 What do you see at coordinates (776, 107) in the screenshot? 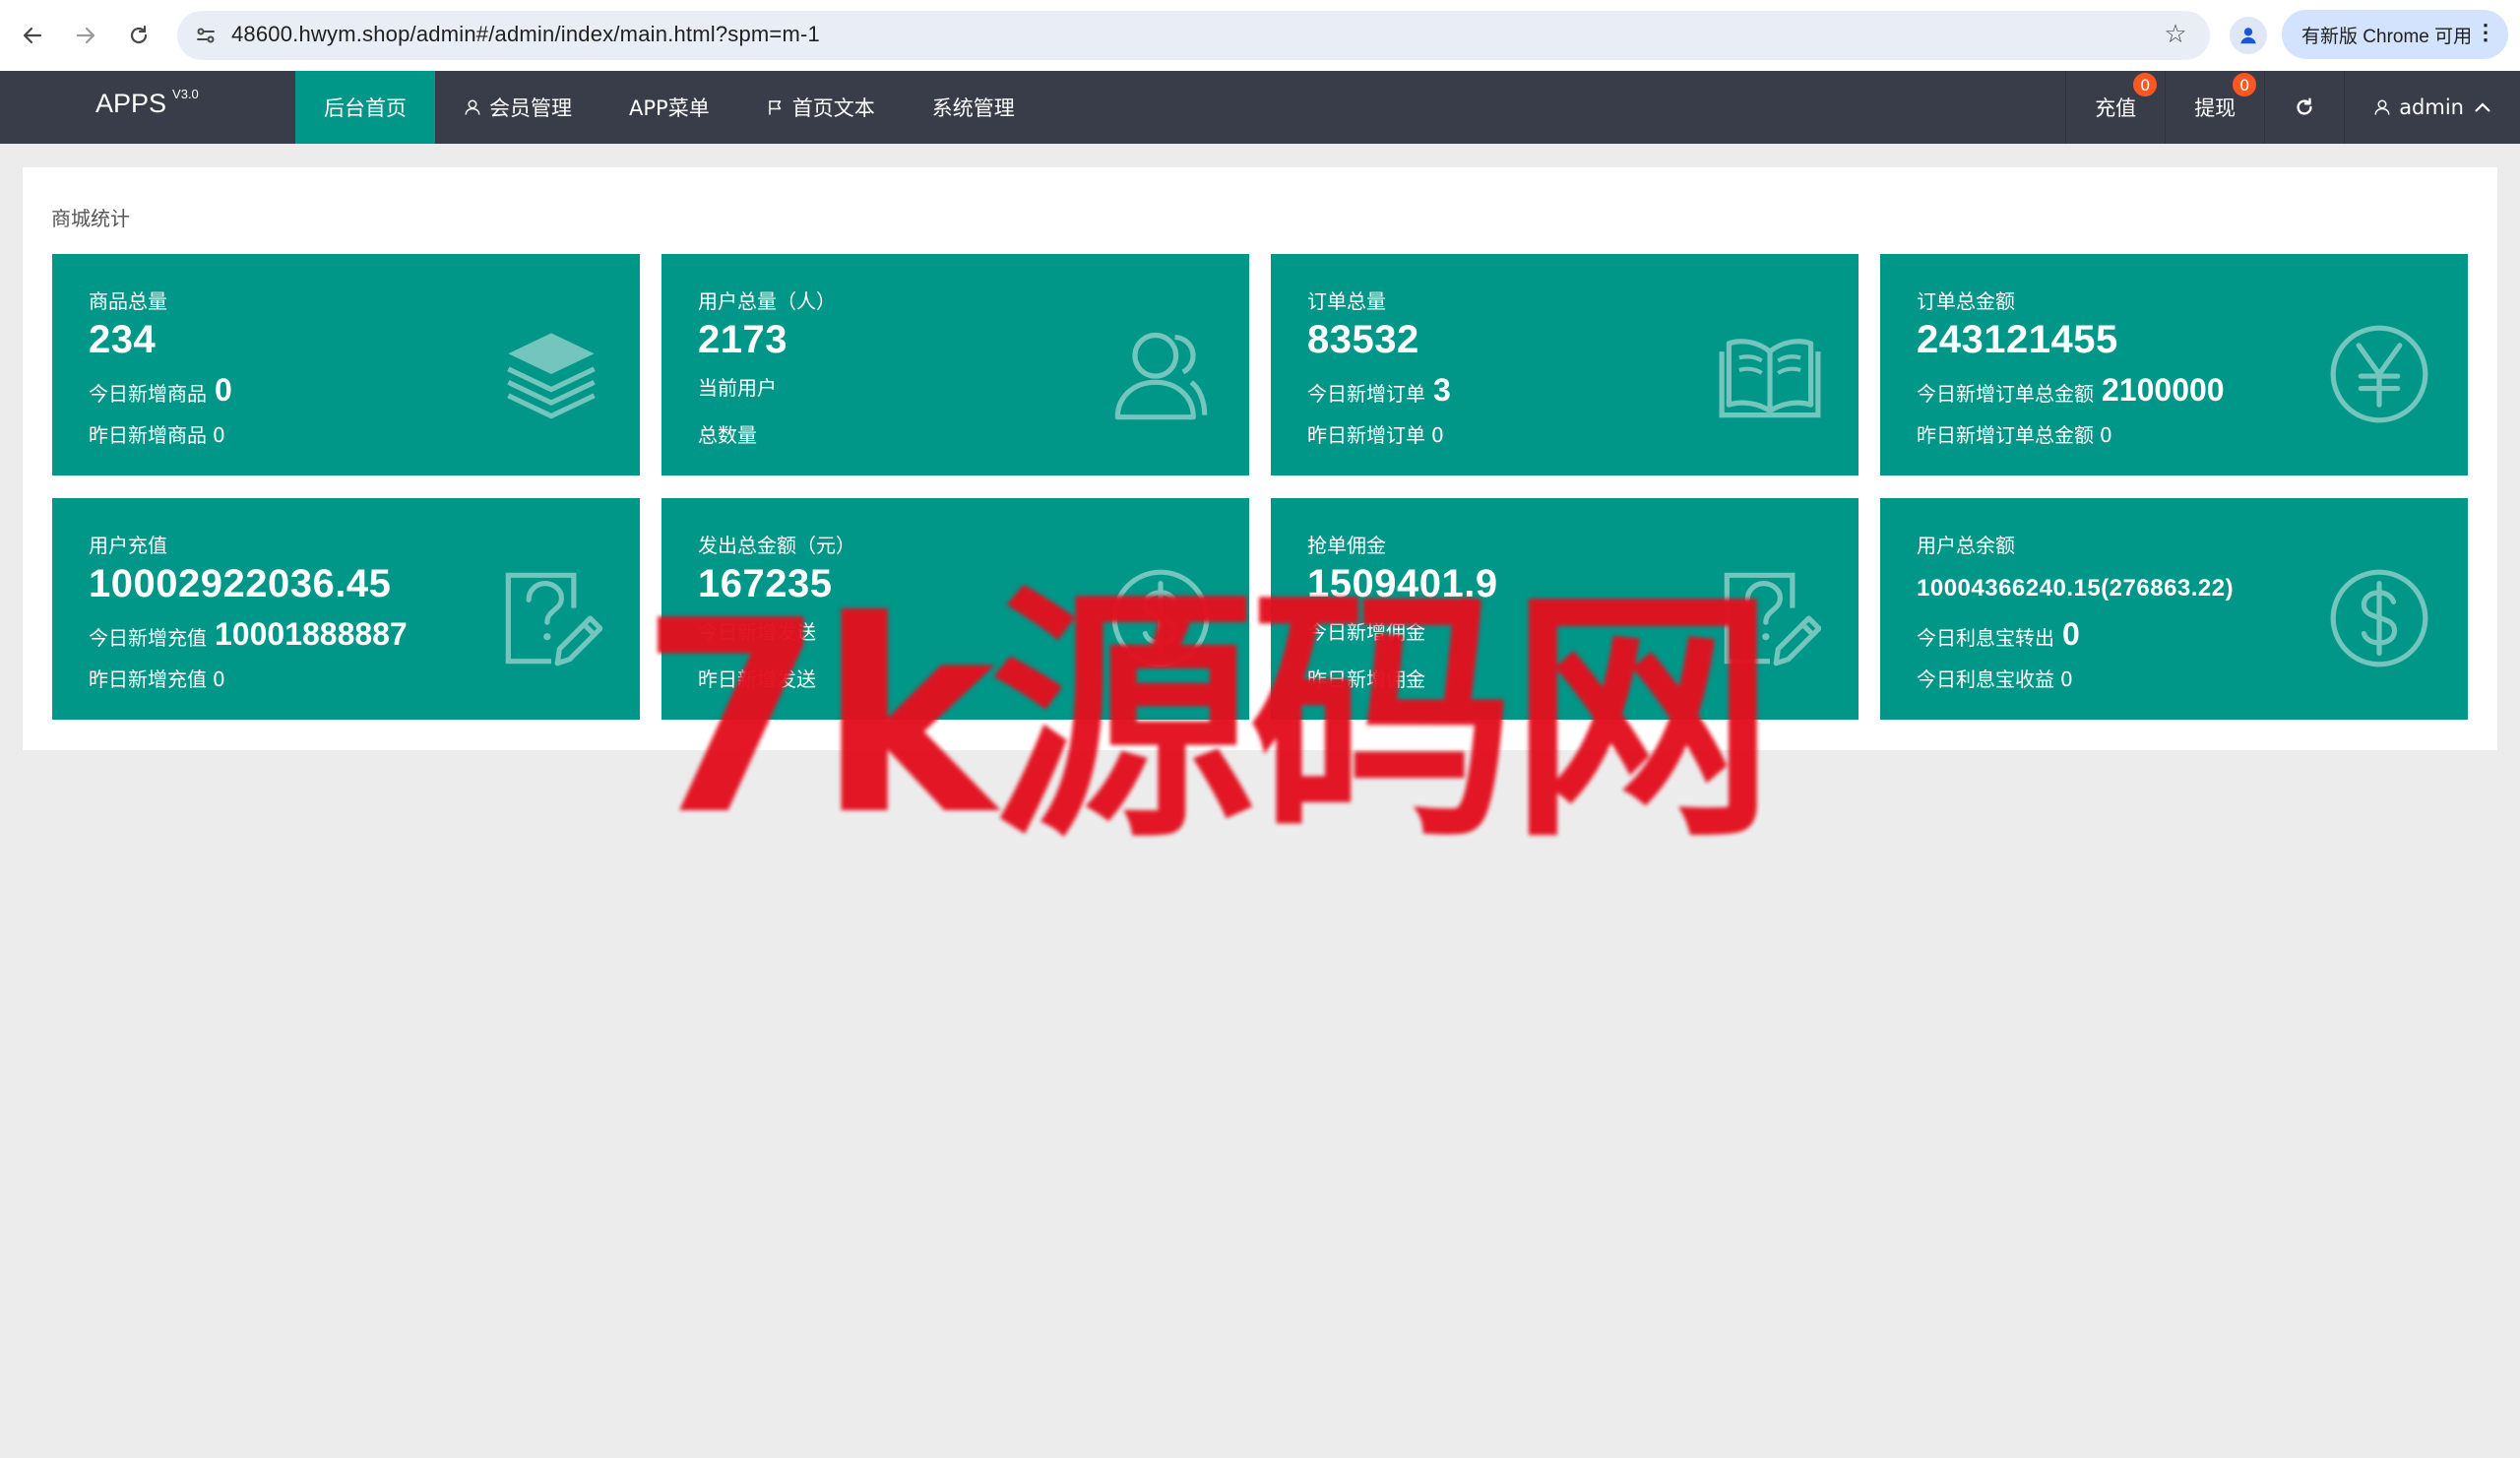
I see `flag-icon` at bounding box center [776, 107].